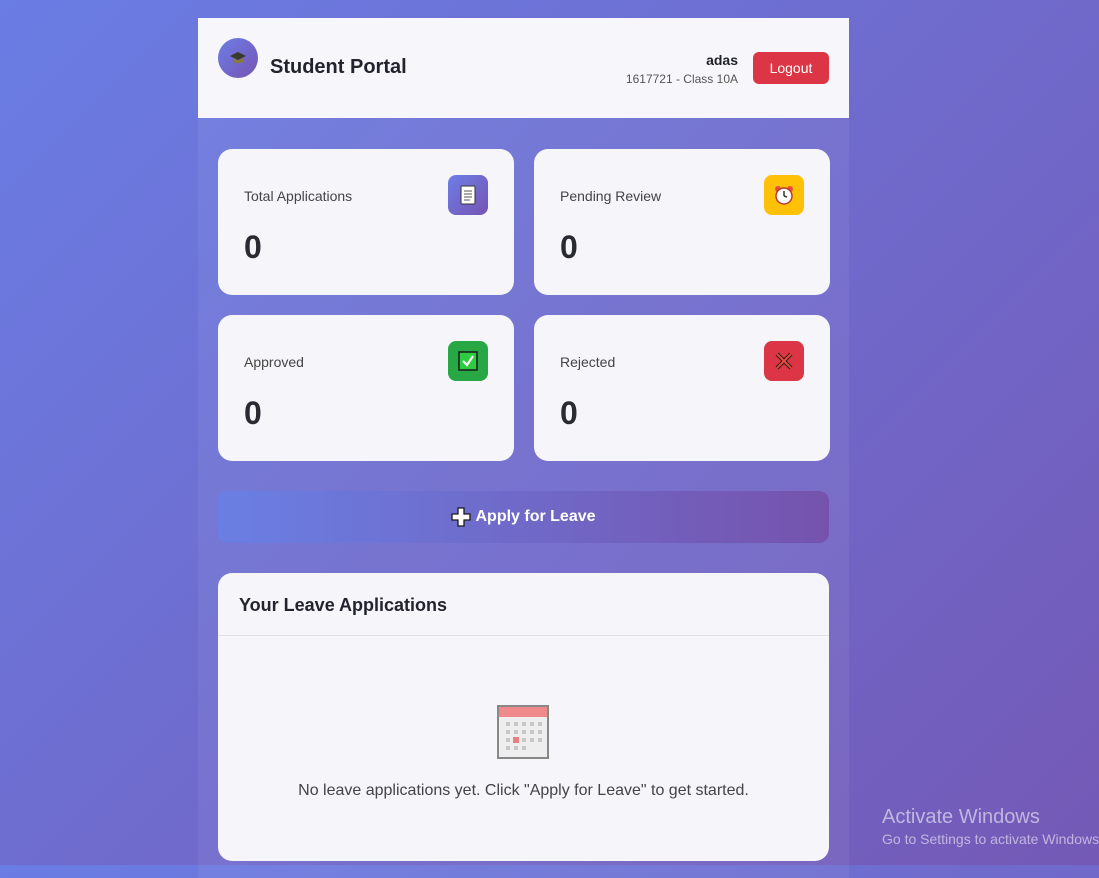 The width and height of the screenshot is (1099, 878). What do you see at coordinates (274, 362) in the screenshot?
I see `stat-label: Approved` at bounding box center [274, 362].